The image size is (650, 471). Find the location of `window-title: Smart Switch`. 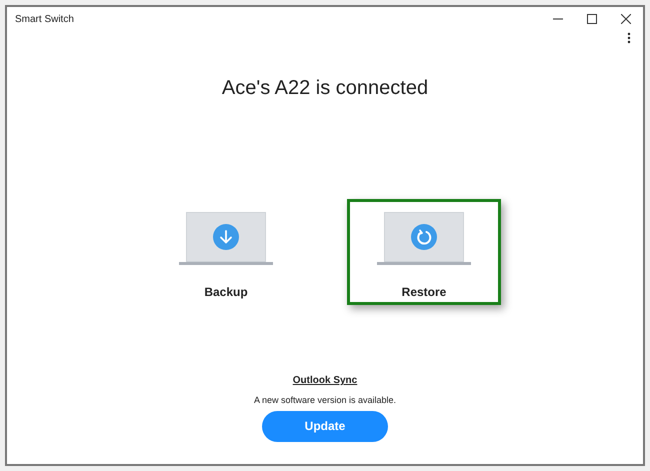

window-title: Smart Switch is located at coordinates (45, 19).